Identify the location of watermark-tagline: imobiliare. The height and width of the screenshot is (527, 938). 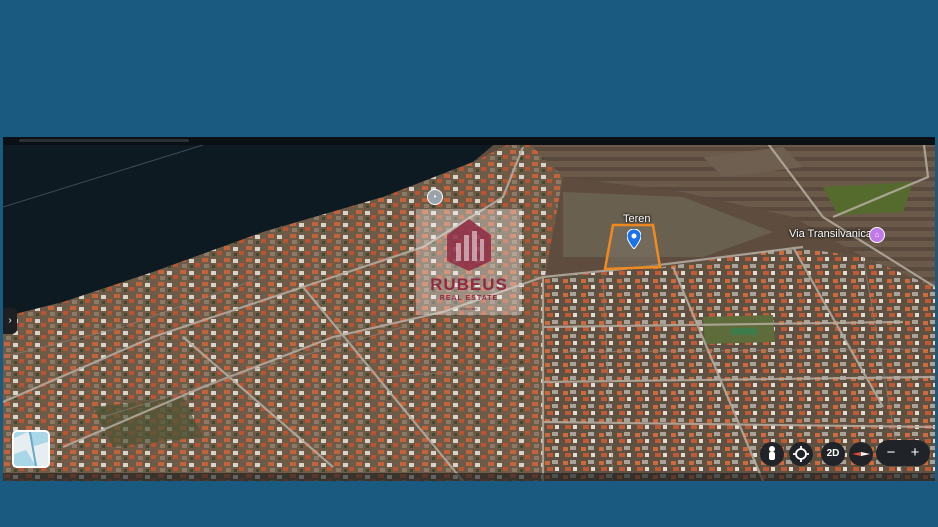
(469, 308).